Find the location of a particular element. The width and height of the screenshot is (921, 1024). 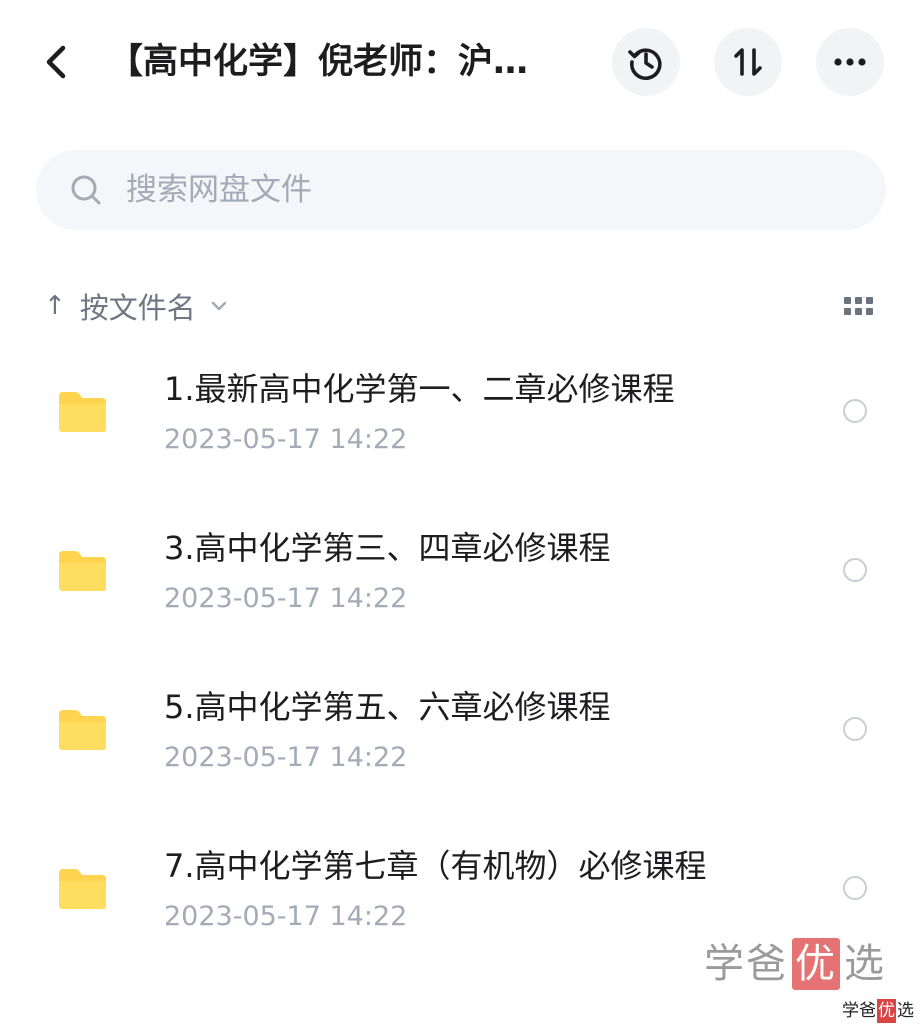

chevron-left-icon is located at coordinates (56, 62).